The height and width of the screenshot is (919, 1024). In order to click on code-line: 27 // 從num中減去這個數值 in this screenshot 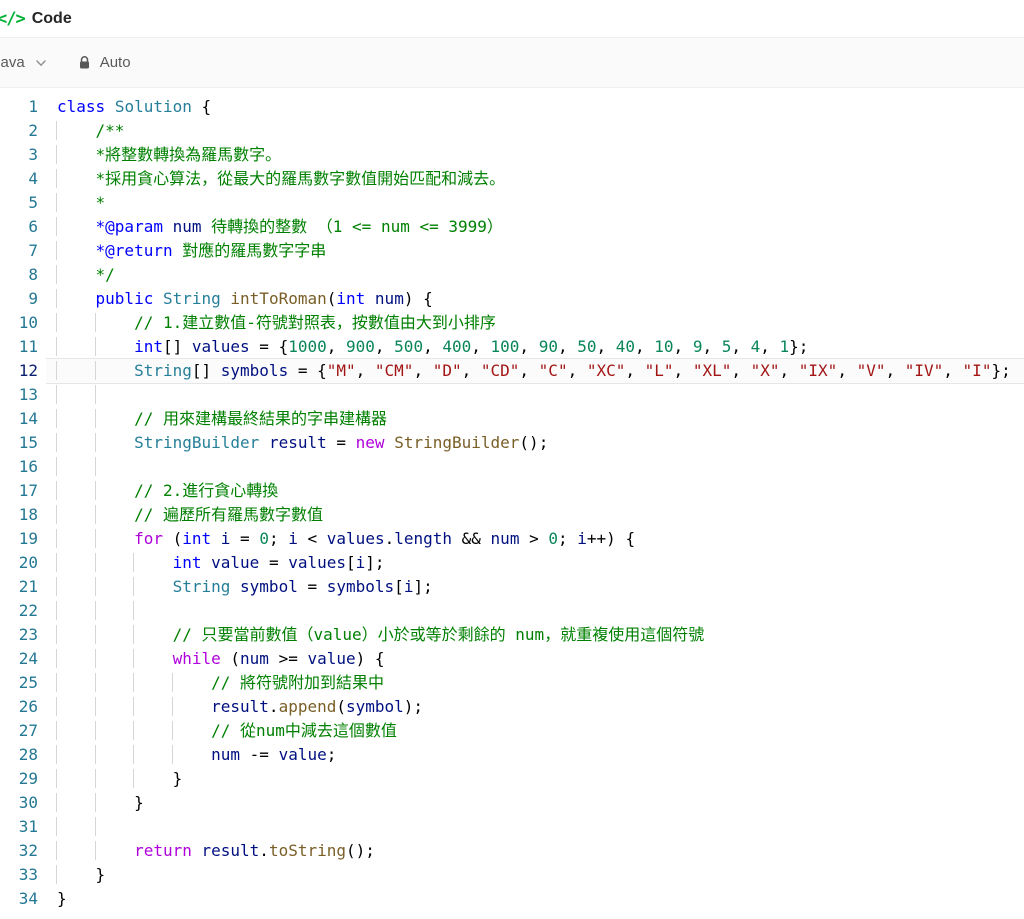, I will do `click(512, 731)`.